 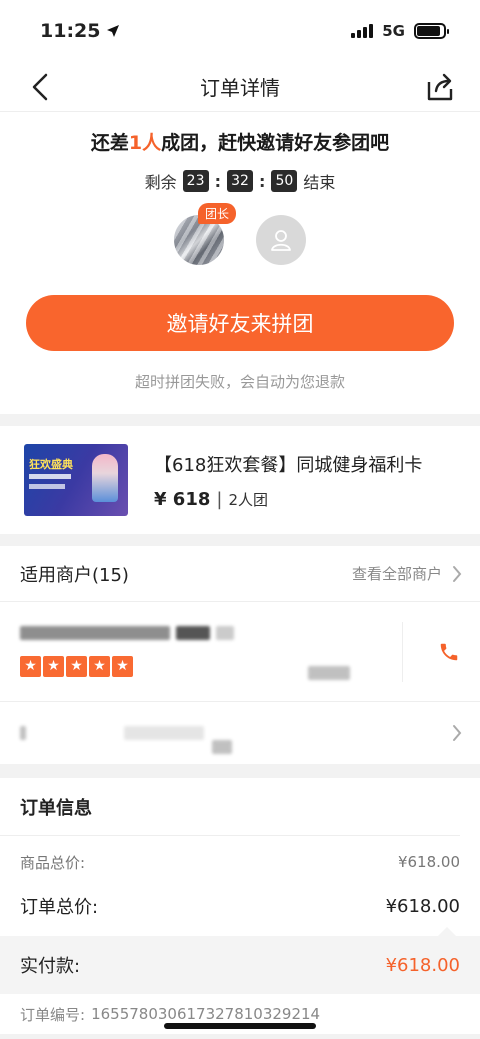 I want to click on countdown: 剩余 23 : 32 : 50 结束, so click(x=240, y=181).